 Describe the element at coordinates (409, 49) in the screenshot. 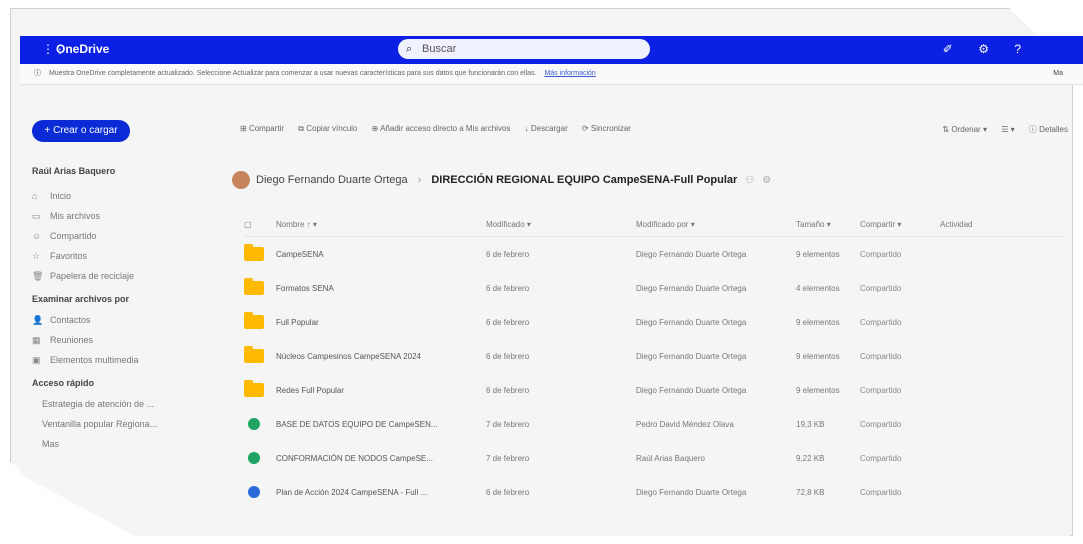

I see `search-icon: ⌕` at that location.